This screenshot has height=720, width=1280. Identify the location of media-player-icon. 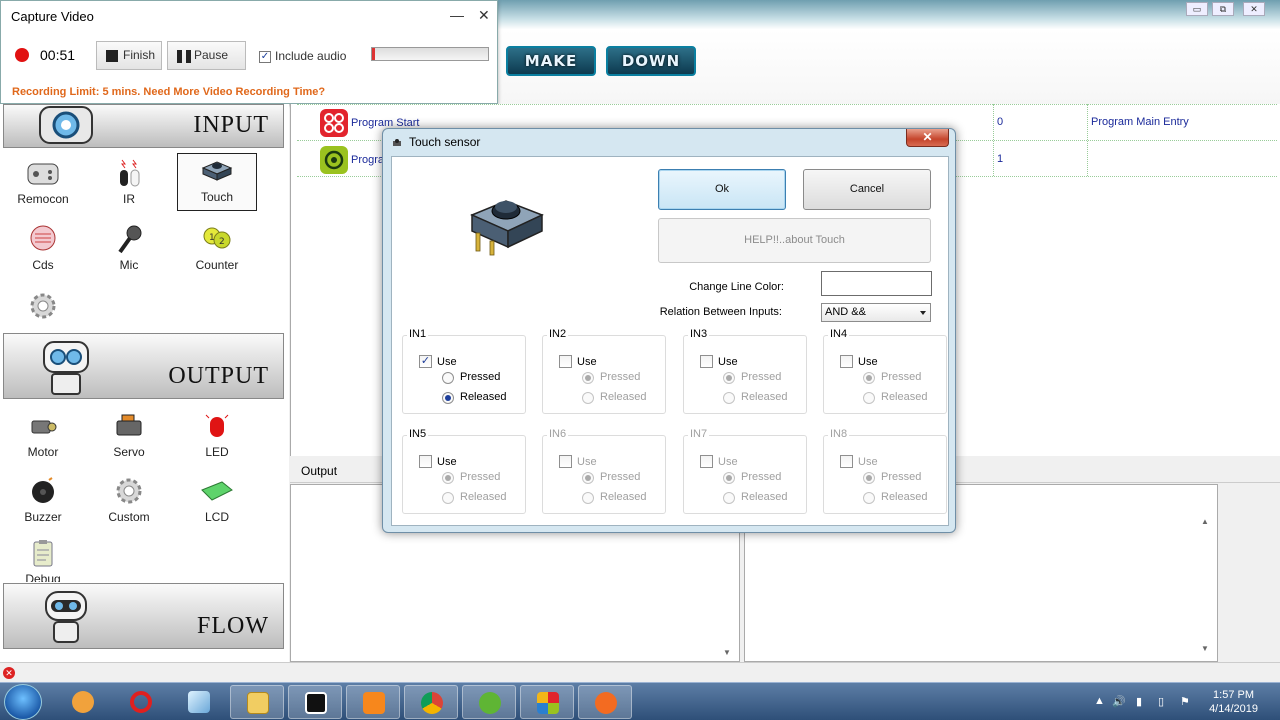
(83, 702).